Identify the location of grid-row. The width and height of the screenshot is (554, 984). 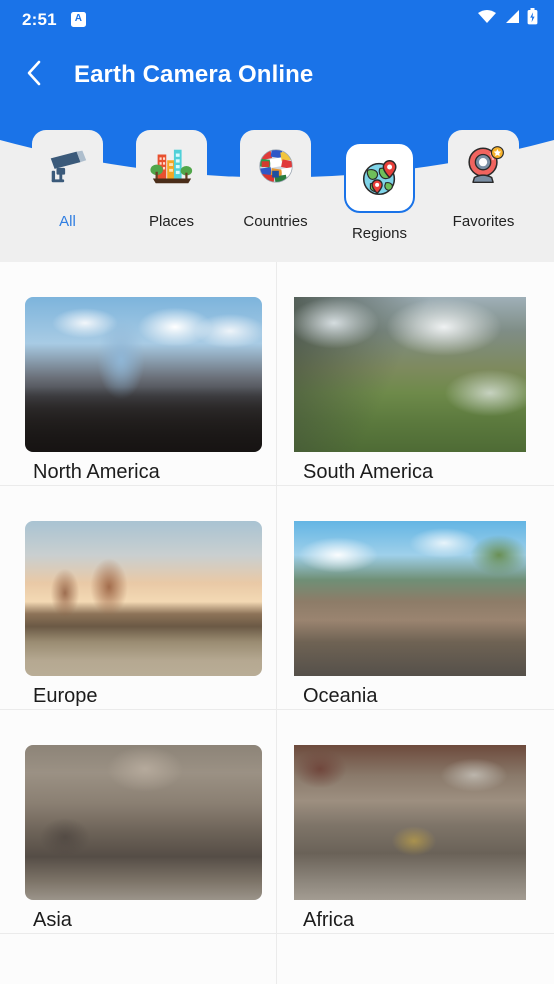
(277, 959).